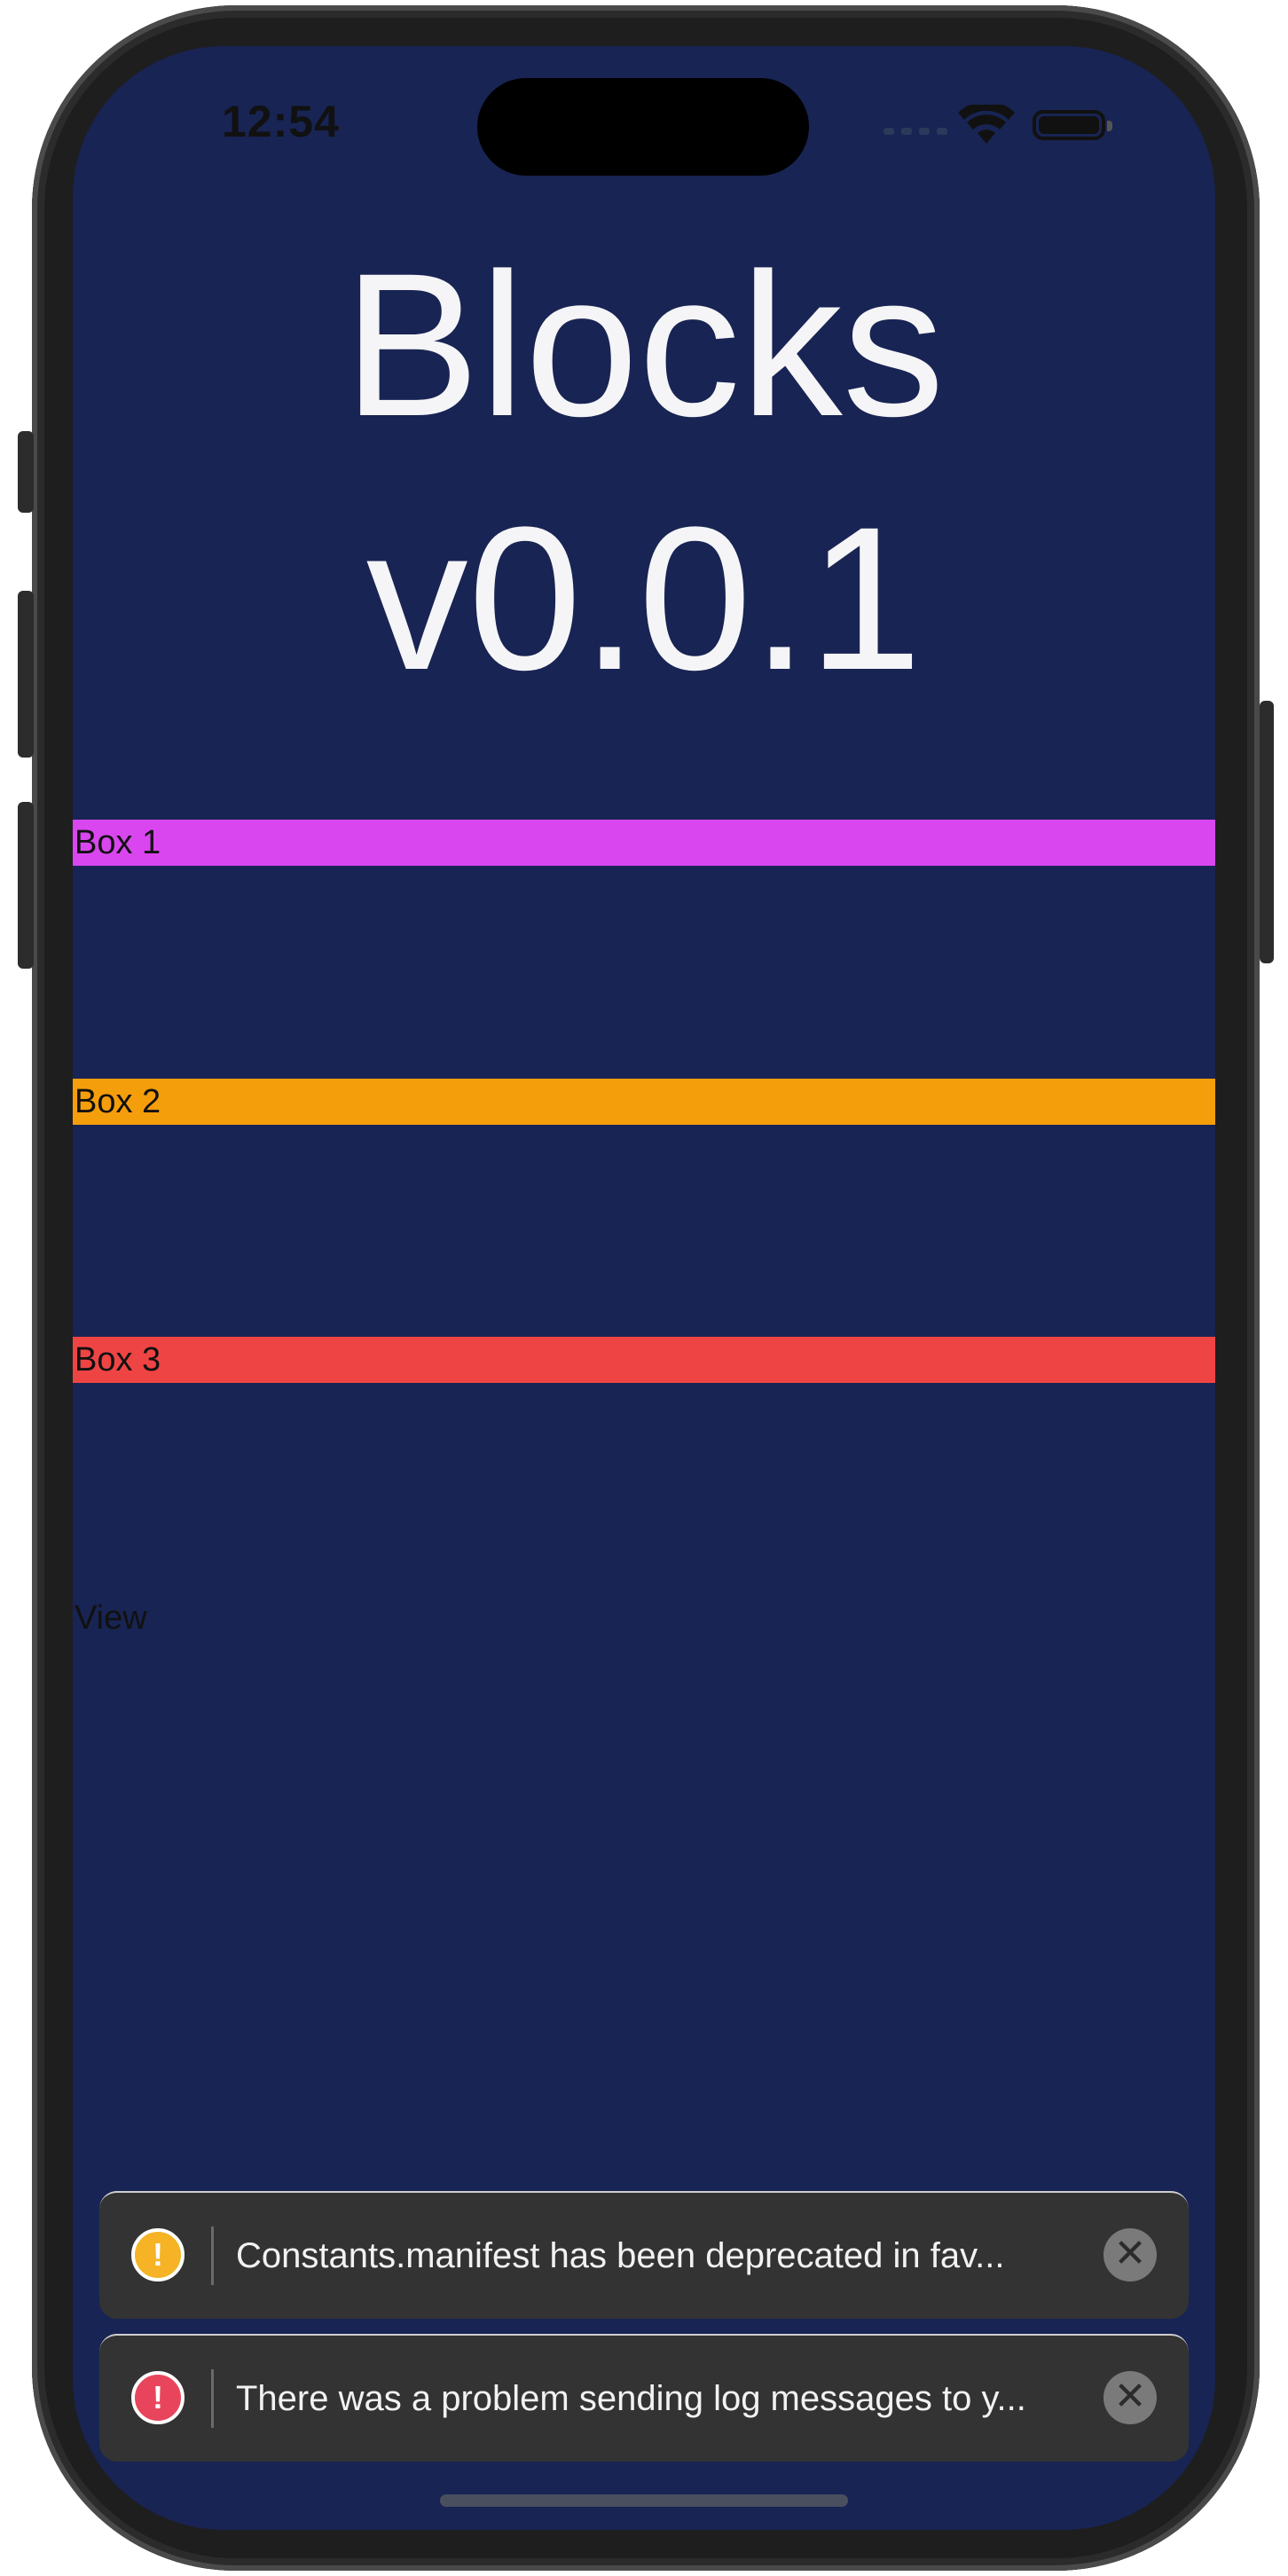 The width and height of the screenshot is (1288, 2576). Describe the element at coordinates (281, 121) in the screenshot. I see `status-time: 12:54` at that location.